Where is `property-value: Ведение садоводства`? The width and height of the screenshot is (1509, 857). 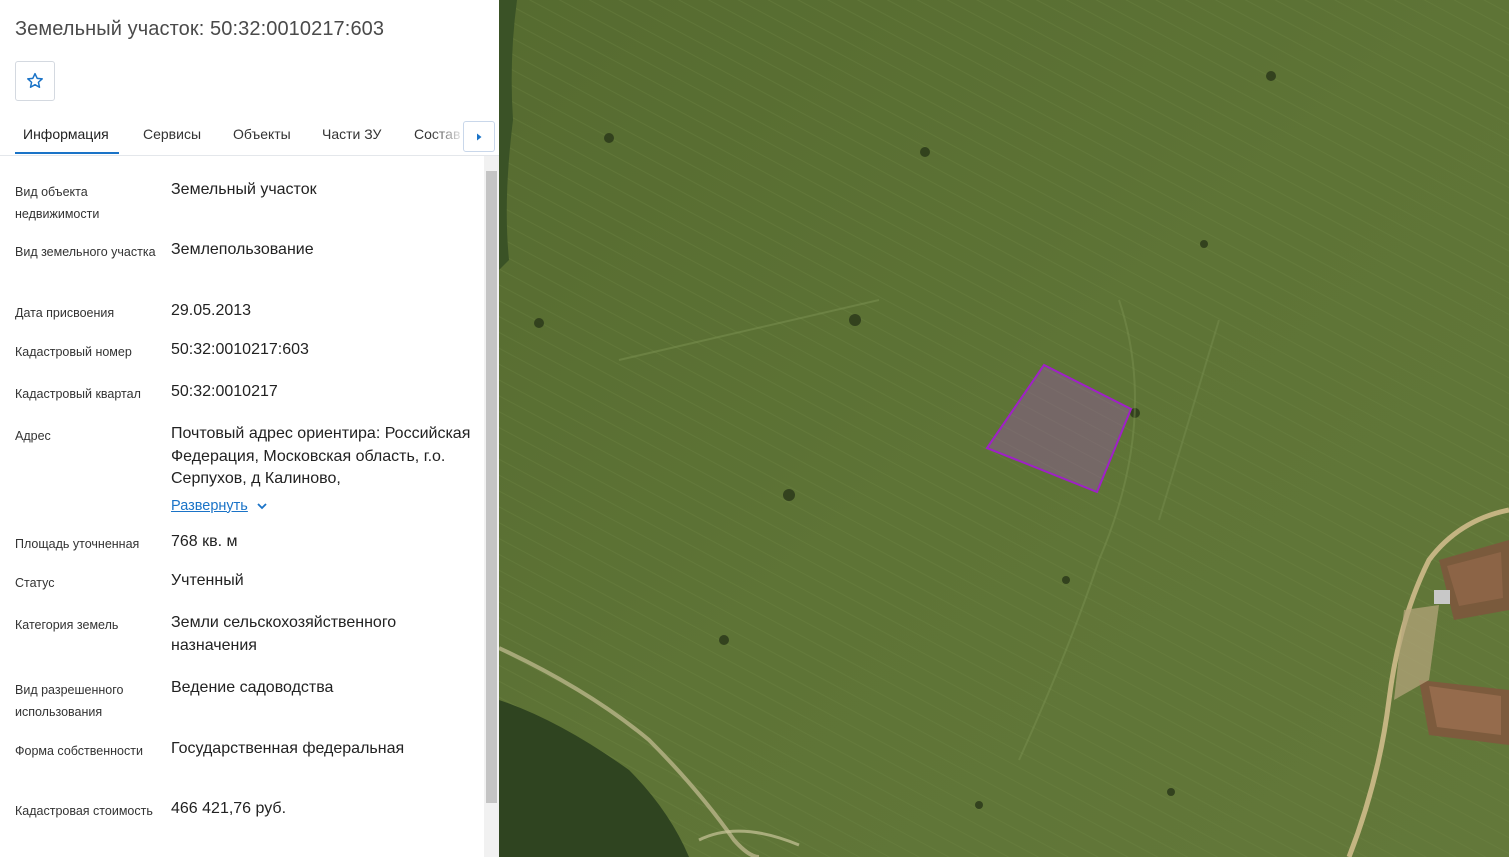 property-value: Ведение садоводства is located at coordinates (252, 687).